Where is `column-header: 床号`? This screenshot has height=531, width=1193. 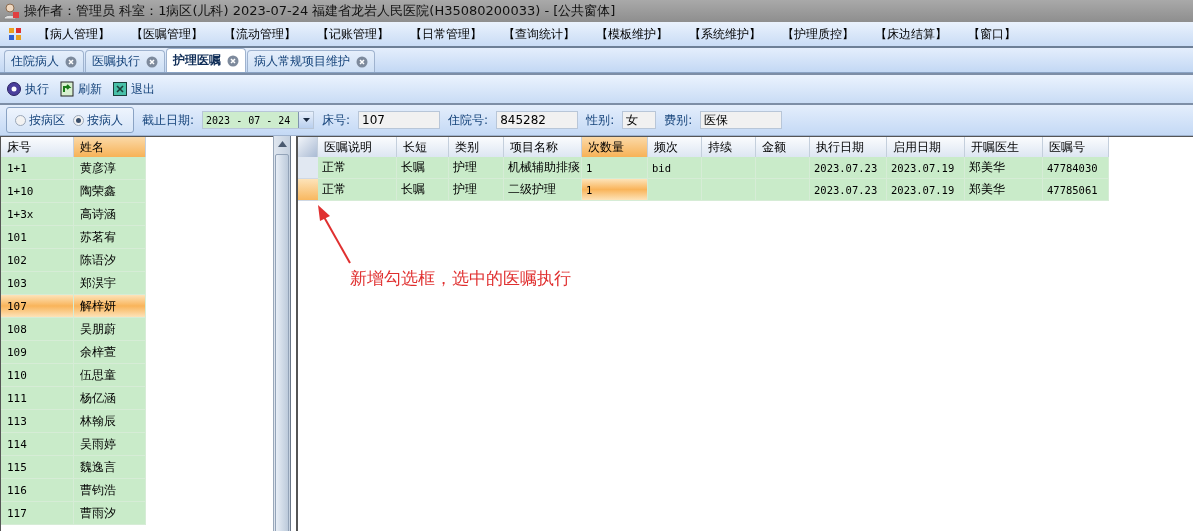 column-header: 床号 is located at coordinates (37, 147).